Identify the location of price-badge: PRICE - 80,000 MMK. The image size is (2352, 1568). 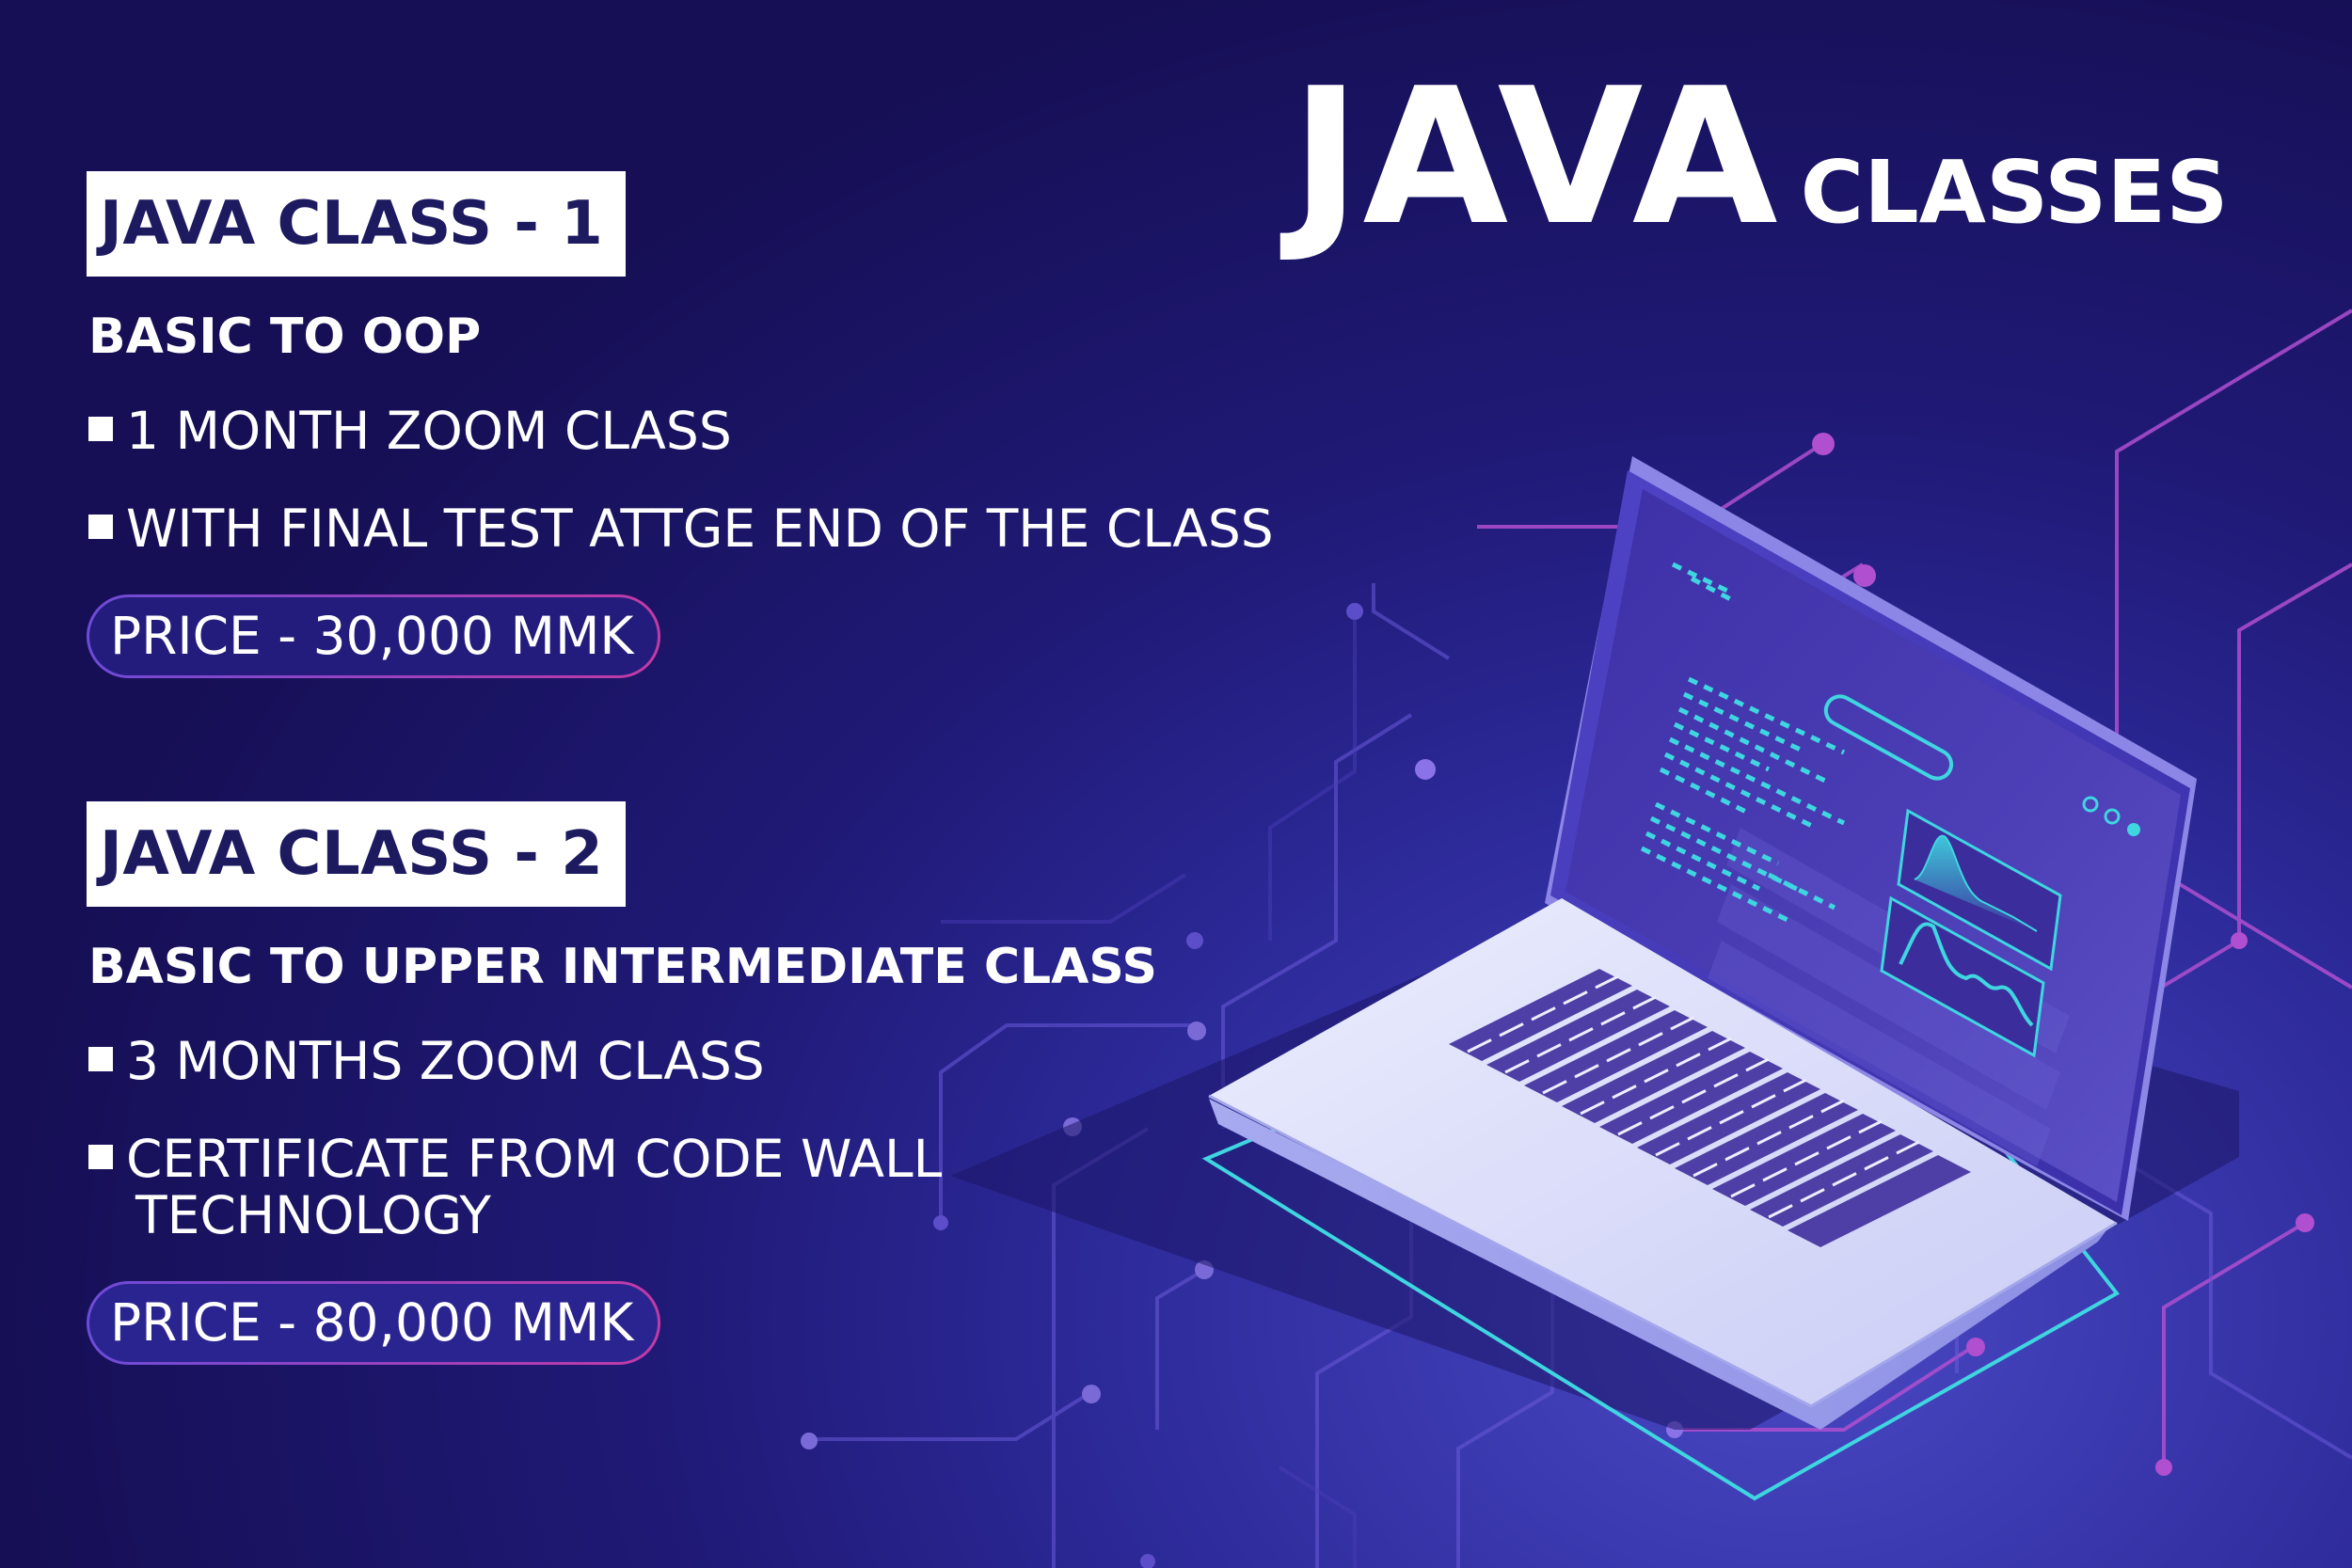
(374, 1323).